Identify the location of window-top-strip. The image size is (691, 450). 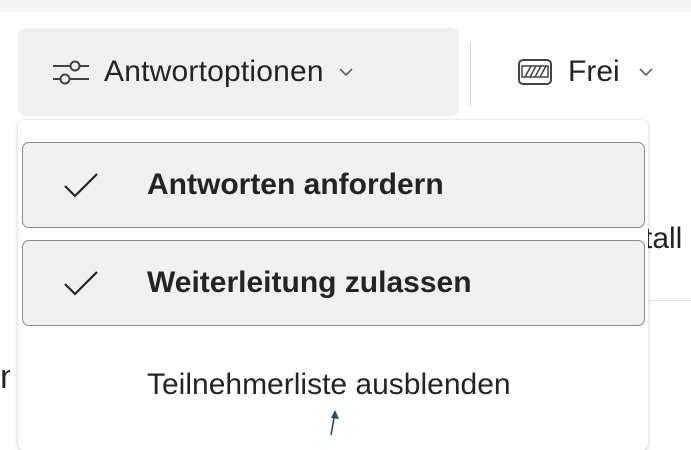
(345, 6).